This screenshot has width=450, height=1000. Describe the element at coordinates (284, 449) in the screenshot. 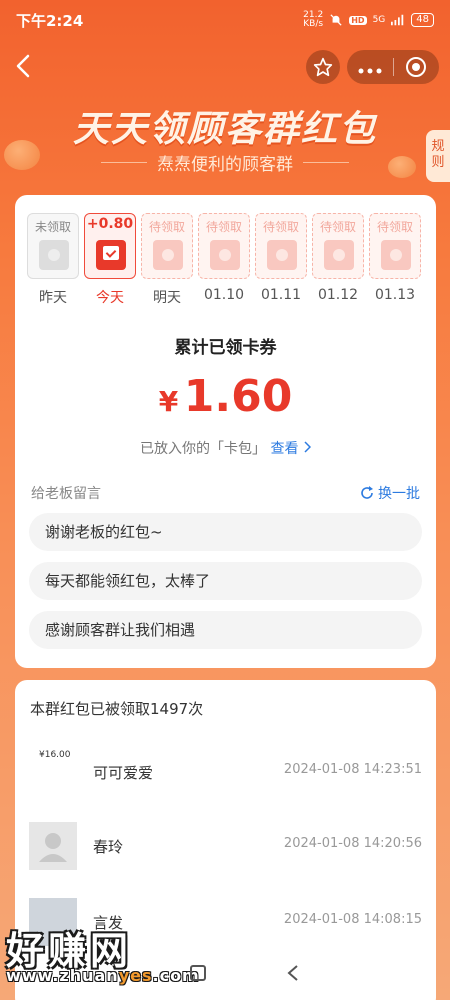

I see `view-link-label: 查看` at that location.